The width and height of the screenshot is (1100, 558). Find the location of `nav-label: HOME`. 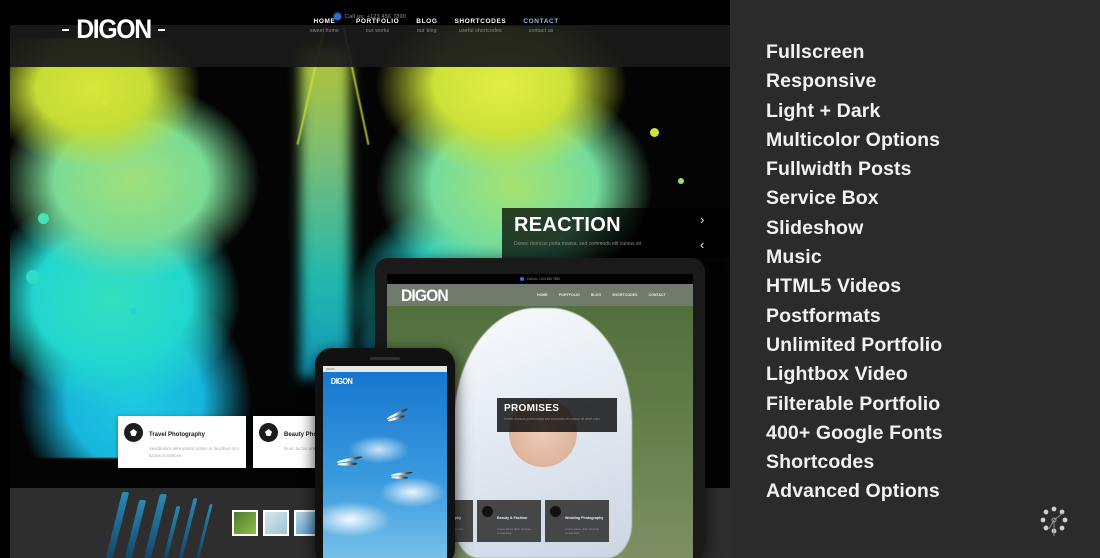

nav-label: HOME is located at coordinates (324, 21).